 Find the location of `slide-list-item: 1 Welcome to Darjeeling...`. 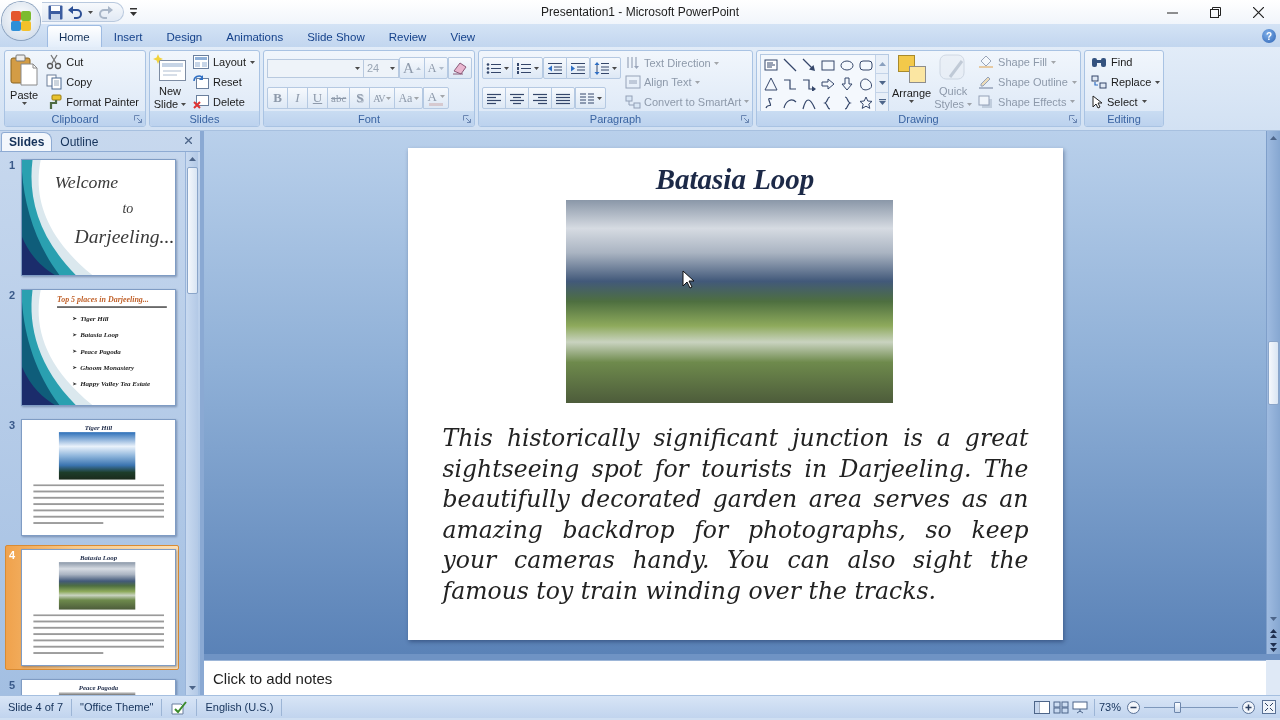

slide-list-item: 1 Welcome to Darjeeling... is located at coordinates (92, 217).